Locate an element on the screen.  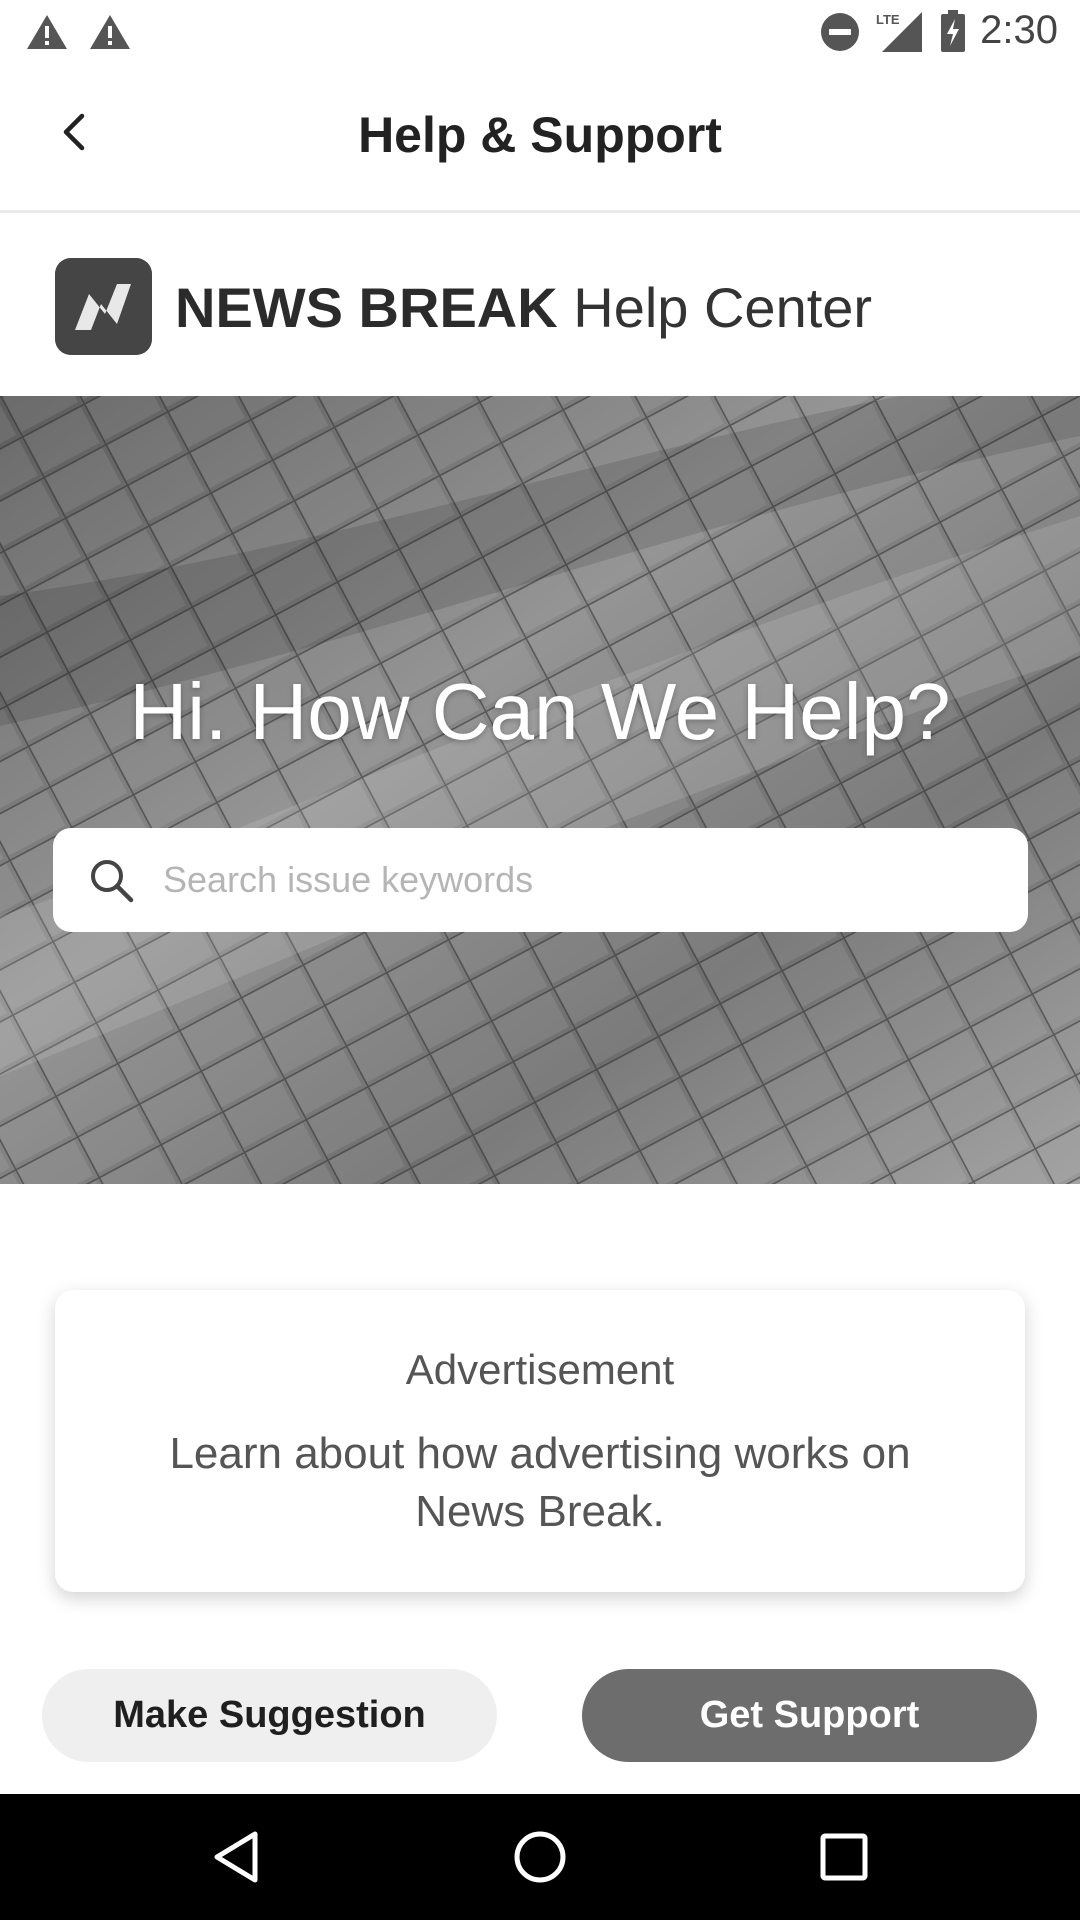
brand-name: NEWS BREAK is located at coordinates (366, 307).